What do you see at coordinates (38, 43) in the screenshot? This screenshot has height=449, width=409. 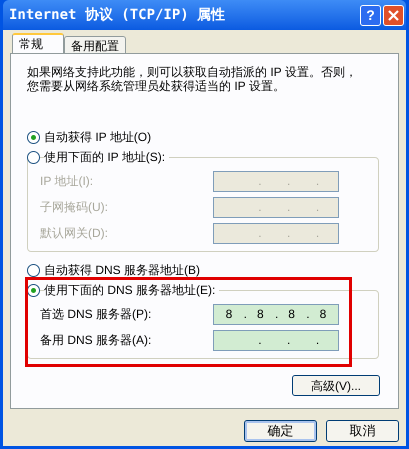 I see `tab: 常规` at bounding box center [38, 43].